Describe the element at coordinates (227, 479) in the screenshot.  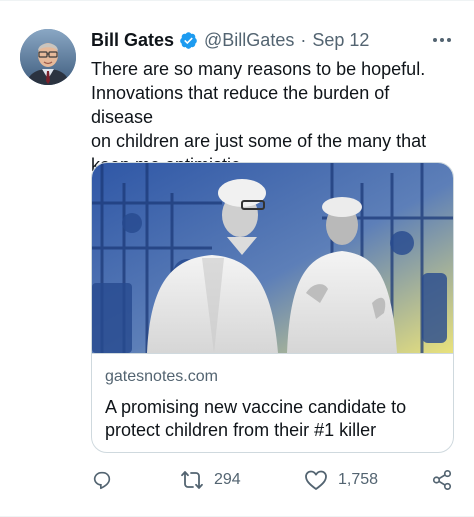
I see `retweet-count: 294` at that location.